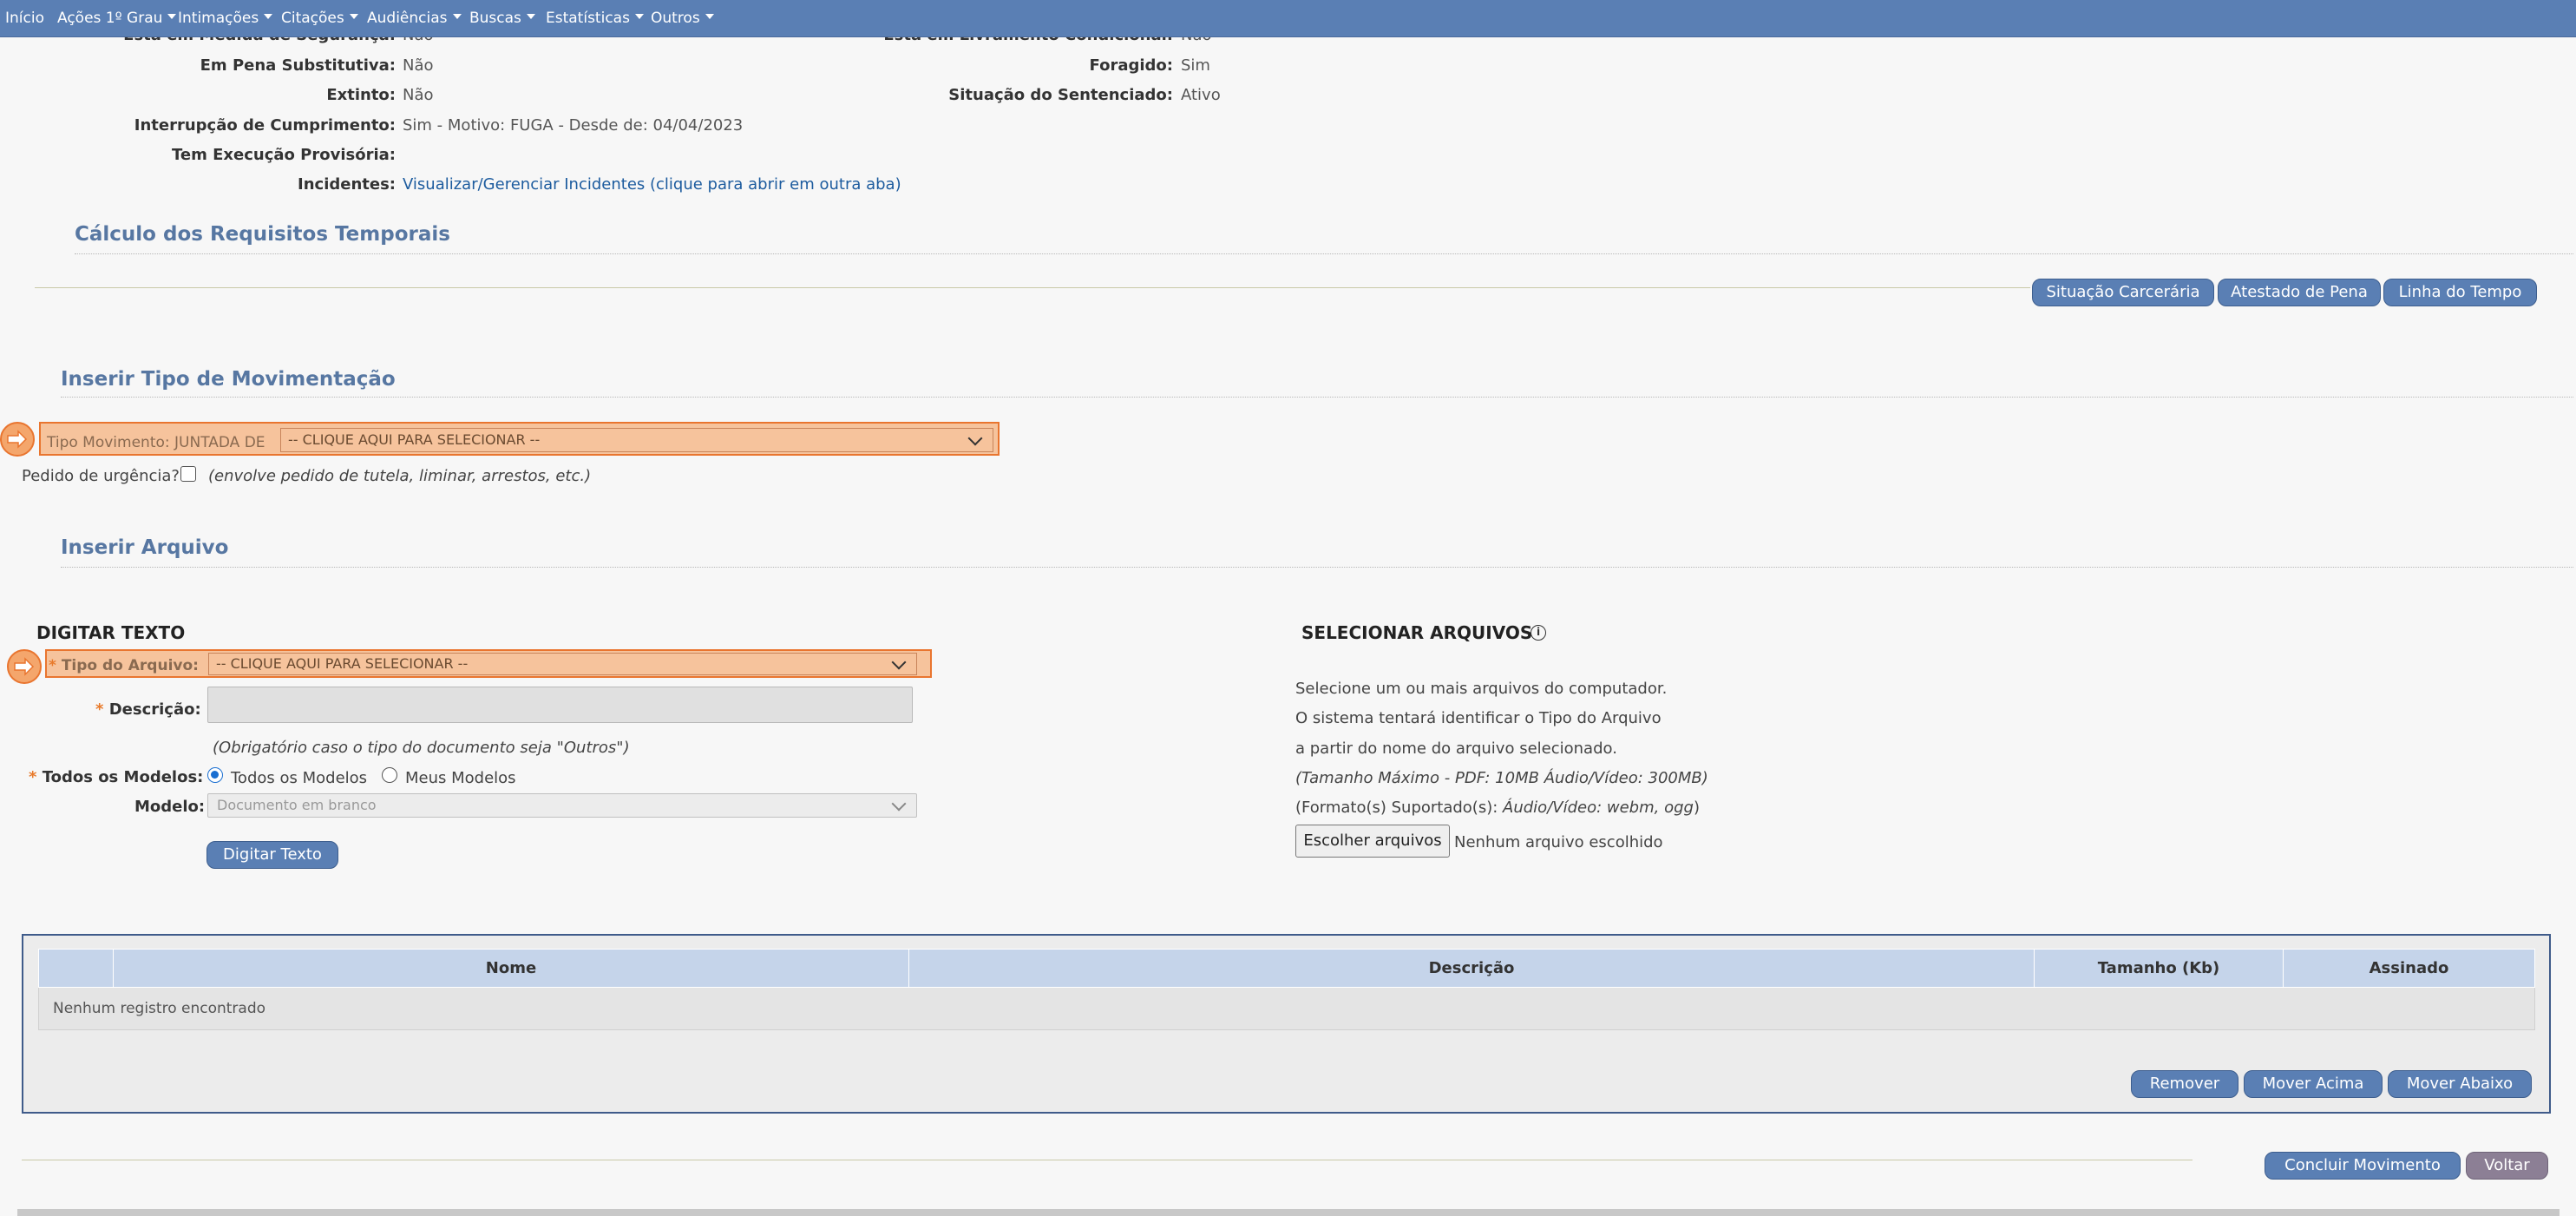  What do you see at coordinates (298, 66) in the screenshot?
I see `label-pena-substitutiva: Em Pena Substitutiva:` at bounding box center [298, 66].